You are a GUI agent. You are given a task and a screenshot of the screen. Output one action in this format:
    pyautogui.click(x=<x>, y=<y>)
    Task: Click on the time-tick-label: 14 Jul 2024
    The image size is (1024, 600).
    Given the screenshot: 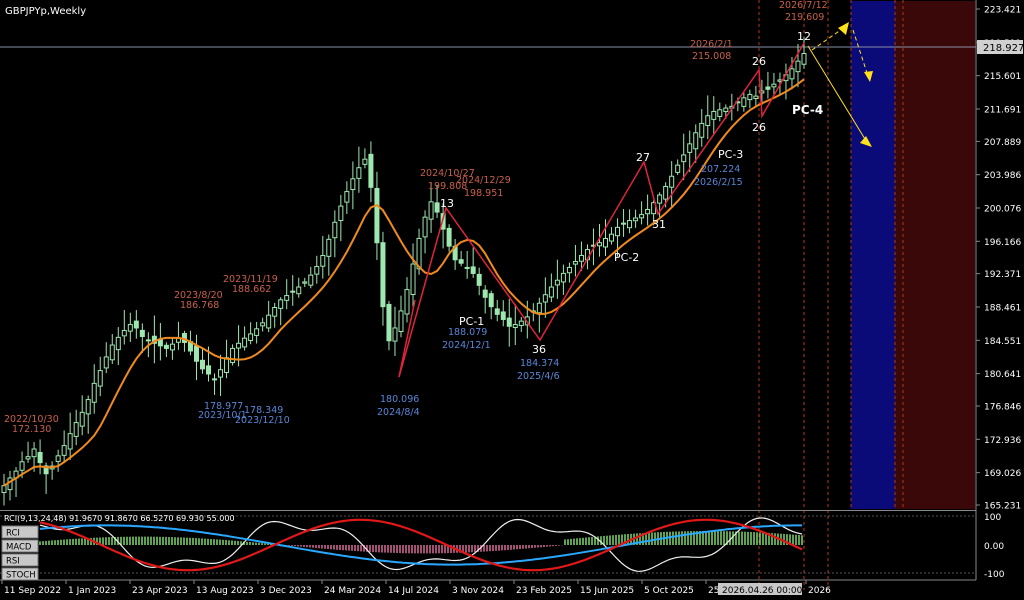 What is the action you would take?
    pyautogui.click(x=413, y=591)
    